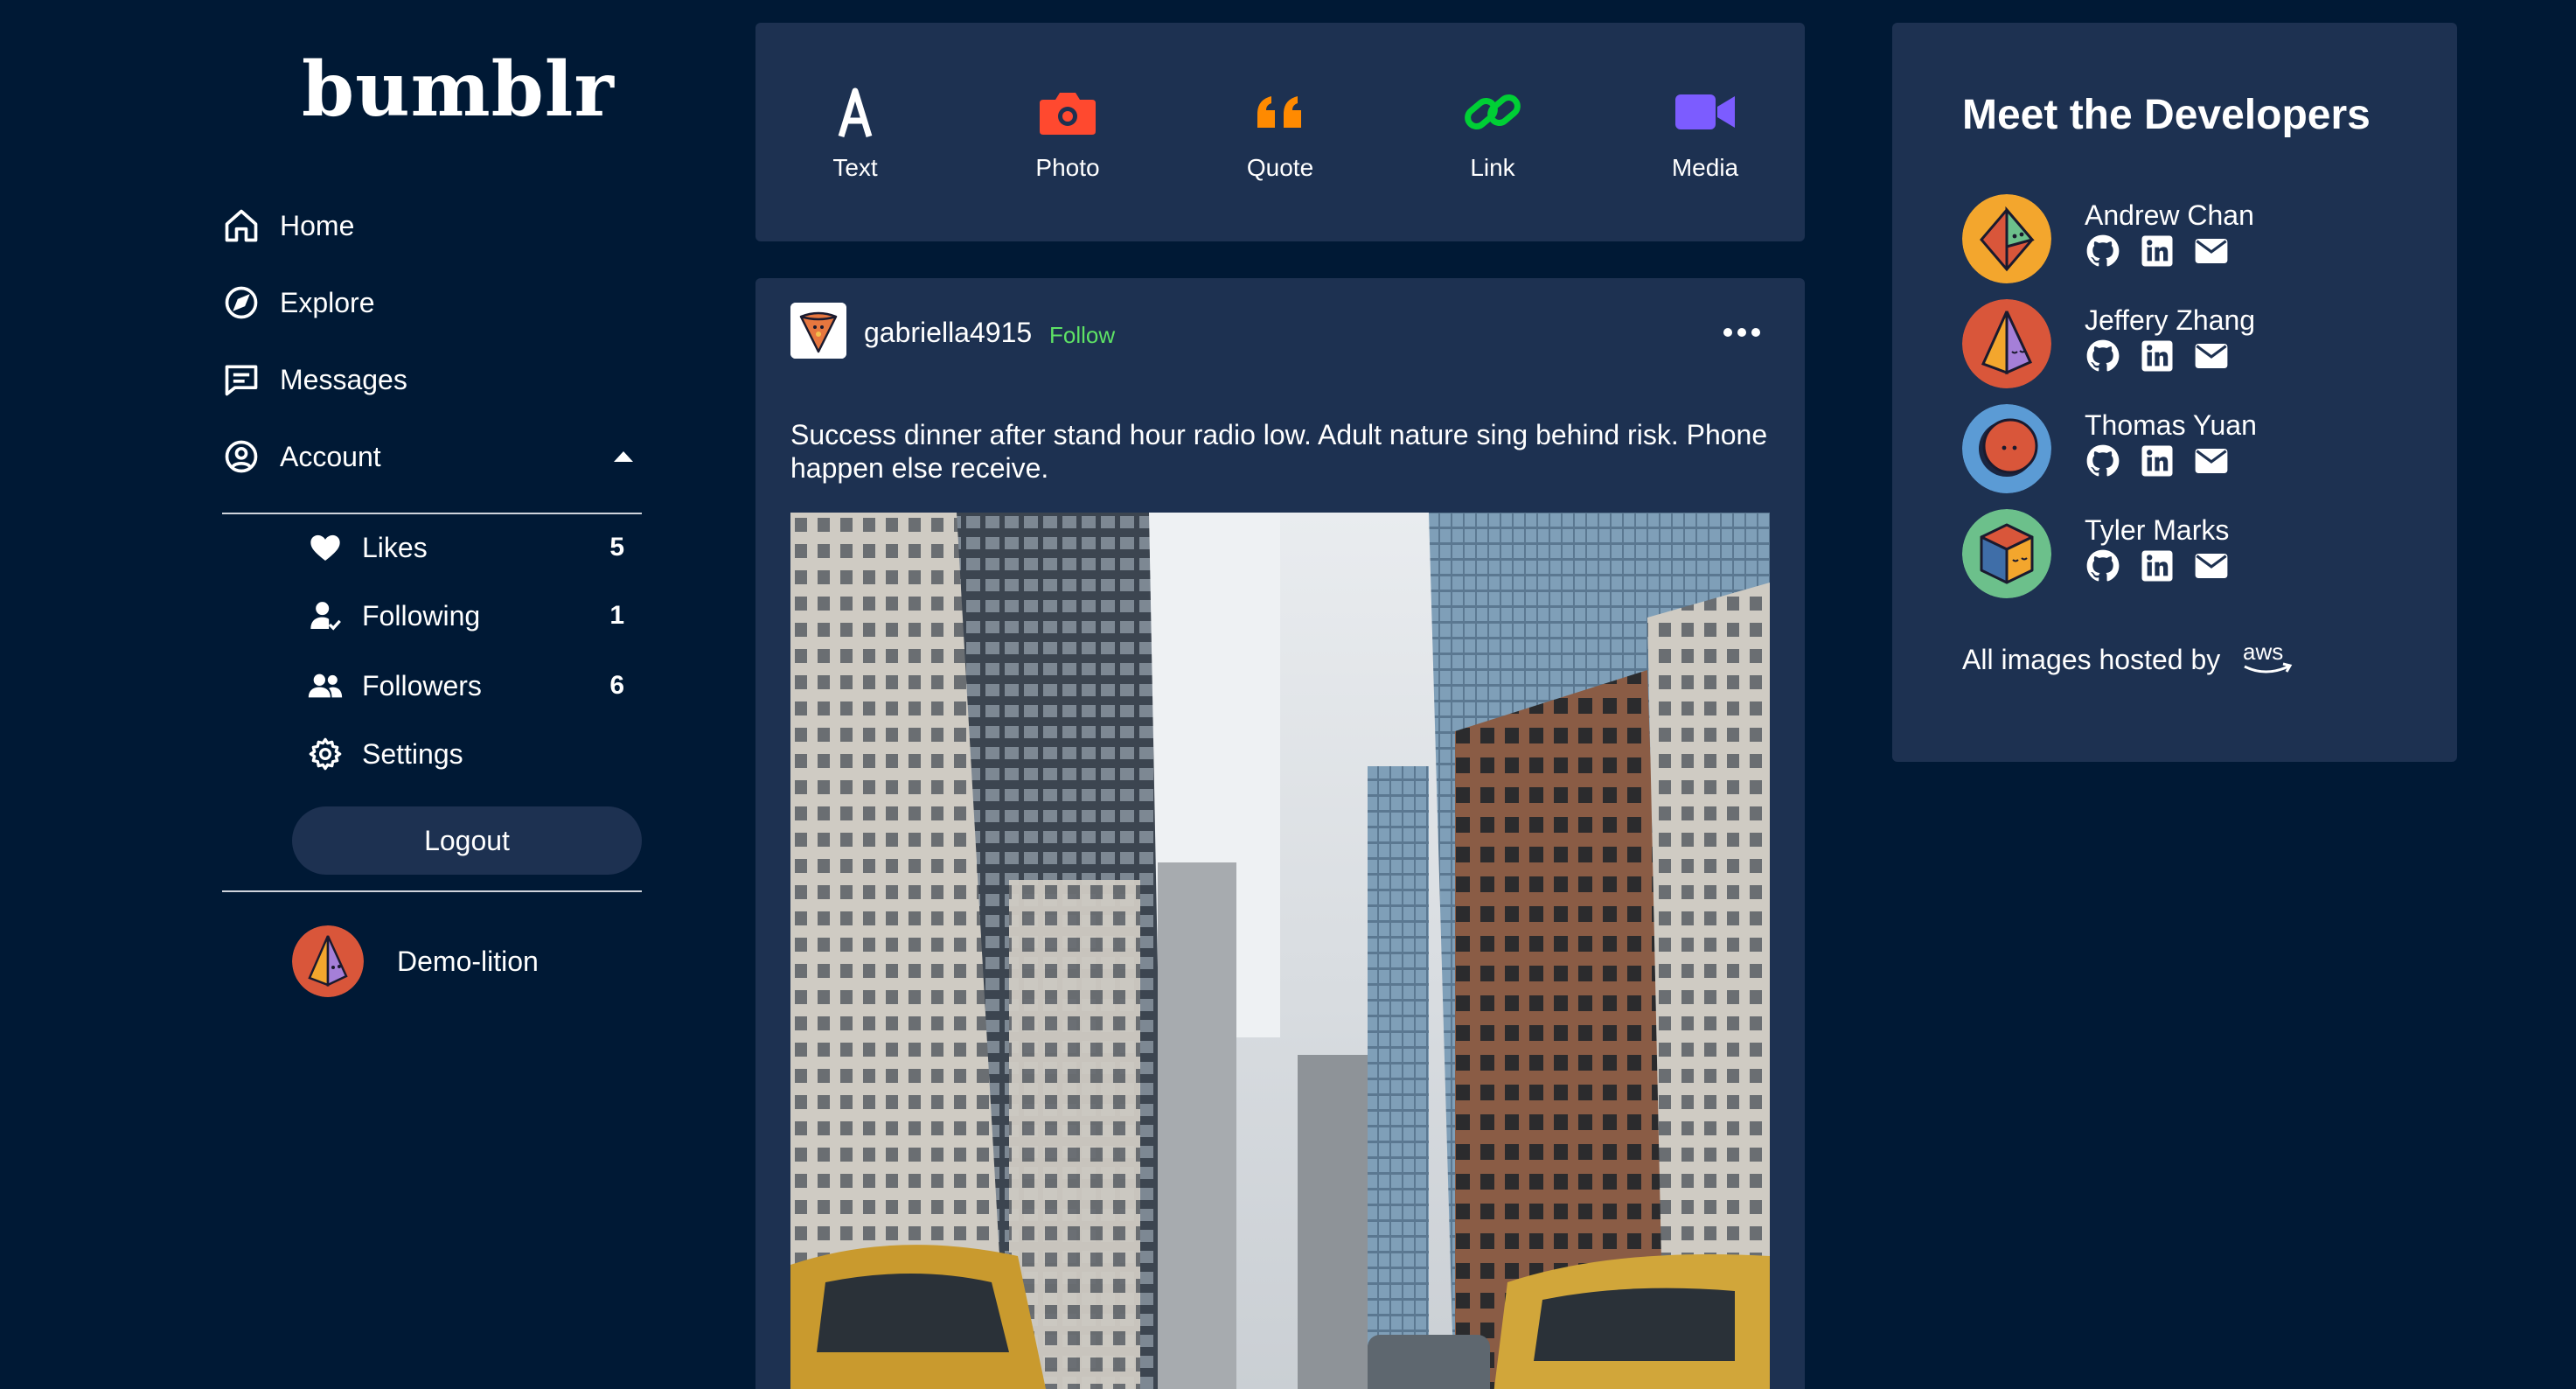  Describe the element at coordinates (468, 961) in the screenshot. I see `current-user-name: Demo-lition` at that location.